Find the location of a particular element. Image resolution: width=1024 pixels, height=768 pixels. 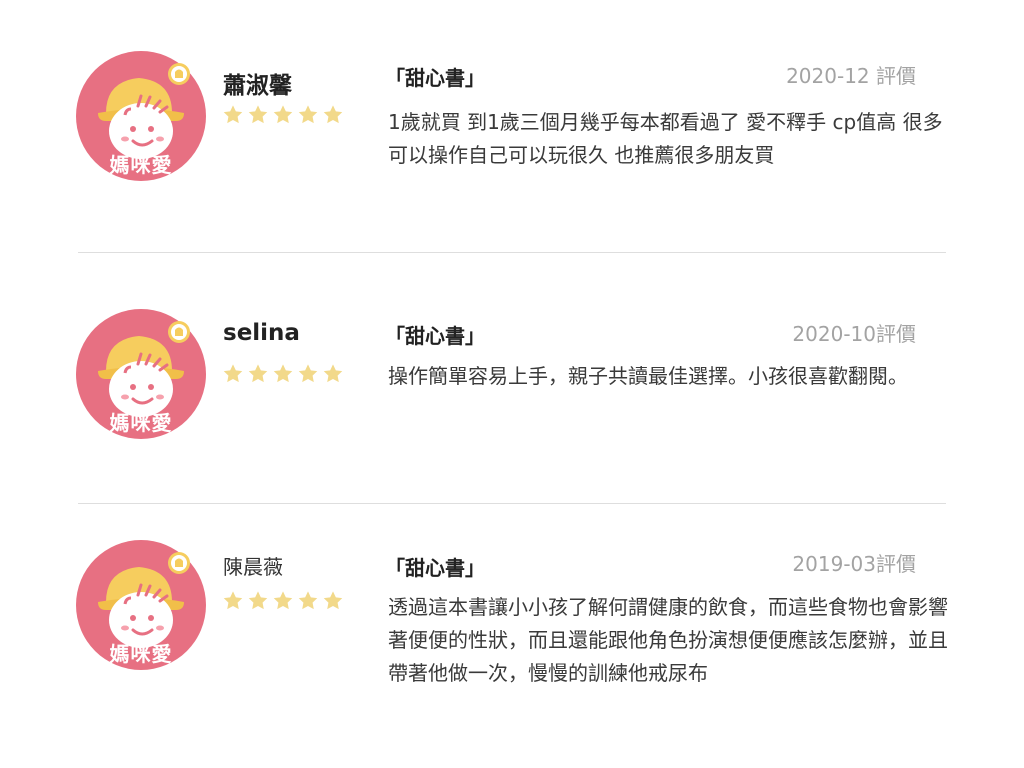

book-title: 「甜心書」 is located at coordinates (435, 566).